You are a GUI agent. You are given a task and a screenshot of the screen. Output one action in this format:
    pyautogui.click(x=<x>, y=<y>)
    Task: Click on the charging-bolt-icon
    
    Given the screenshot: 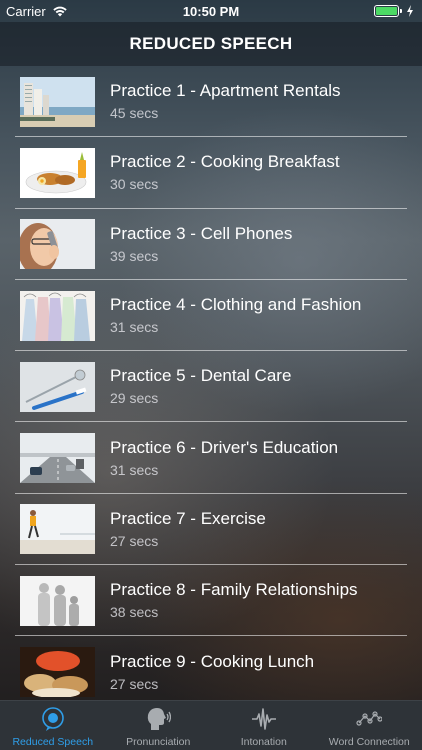 What is the action you would take?
    pyautogui.click(x=410, y=11)
    